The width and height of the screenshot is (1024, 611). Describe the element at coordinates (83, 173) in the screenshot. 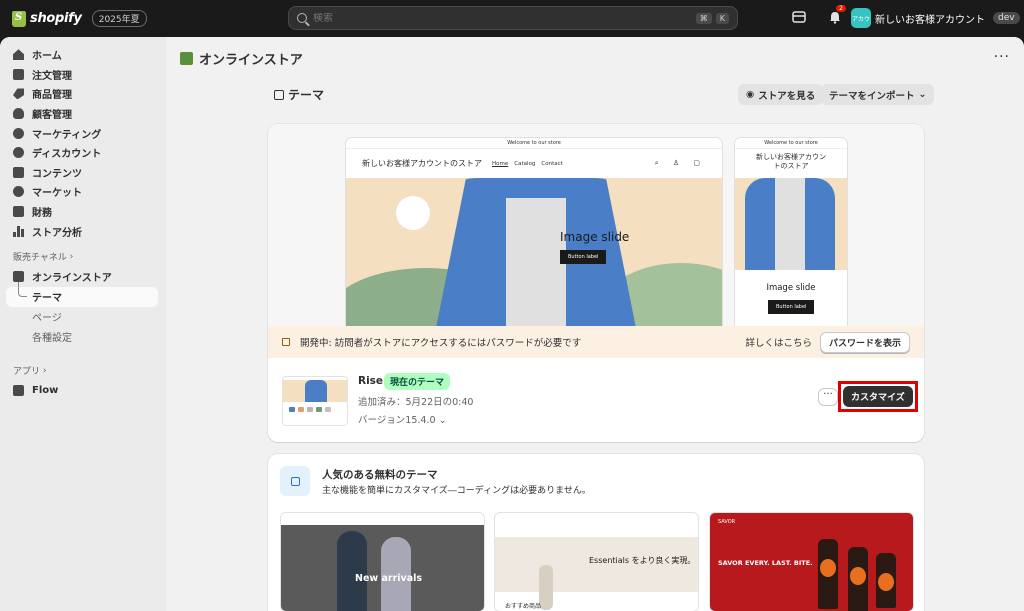

I see `sidebar-item-content: コンテンツ` at that location.